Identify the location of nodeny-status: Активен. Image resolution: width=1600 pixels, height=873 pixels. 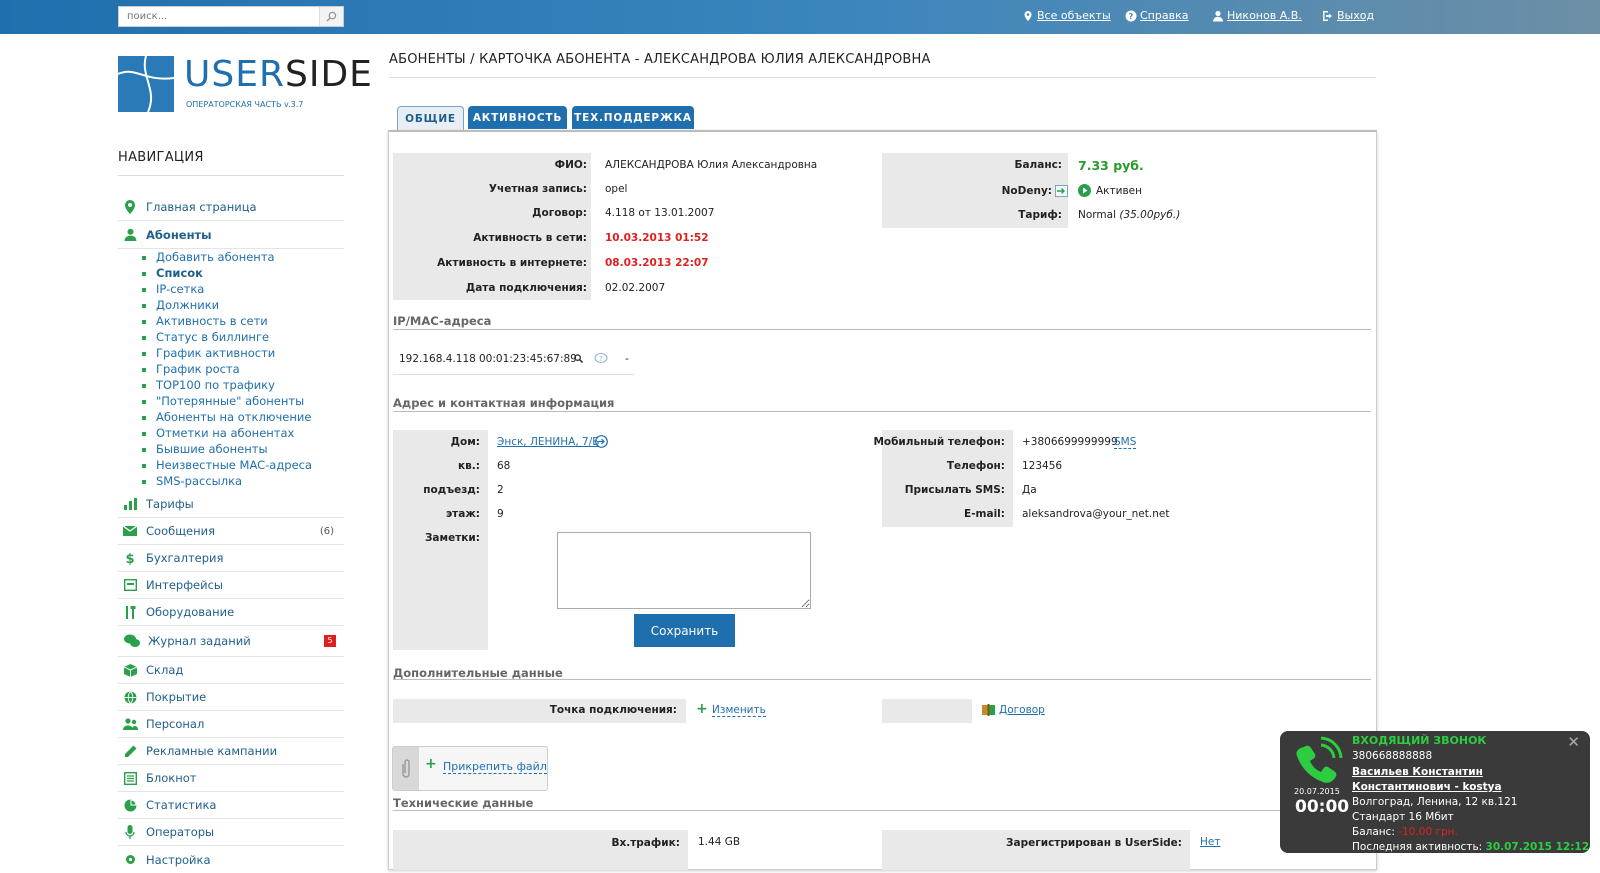
(1119, 191).